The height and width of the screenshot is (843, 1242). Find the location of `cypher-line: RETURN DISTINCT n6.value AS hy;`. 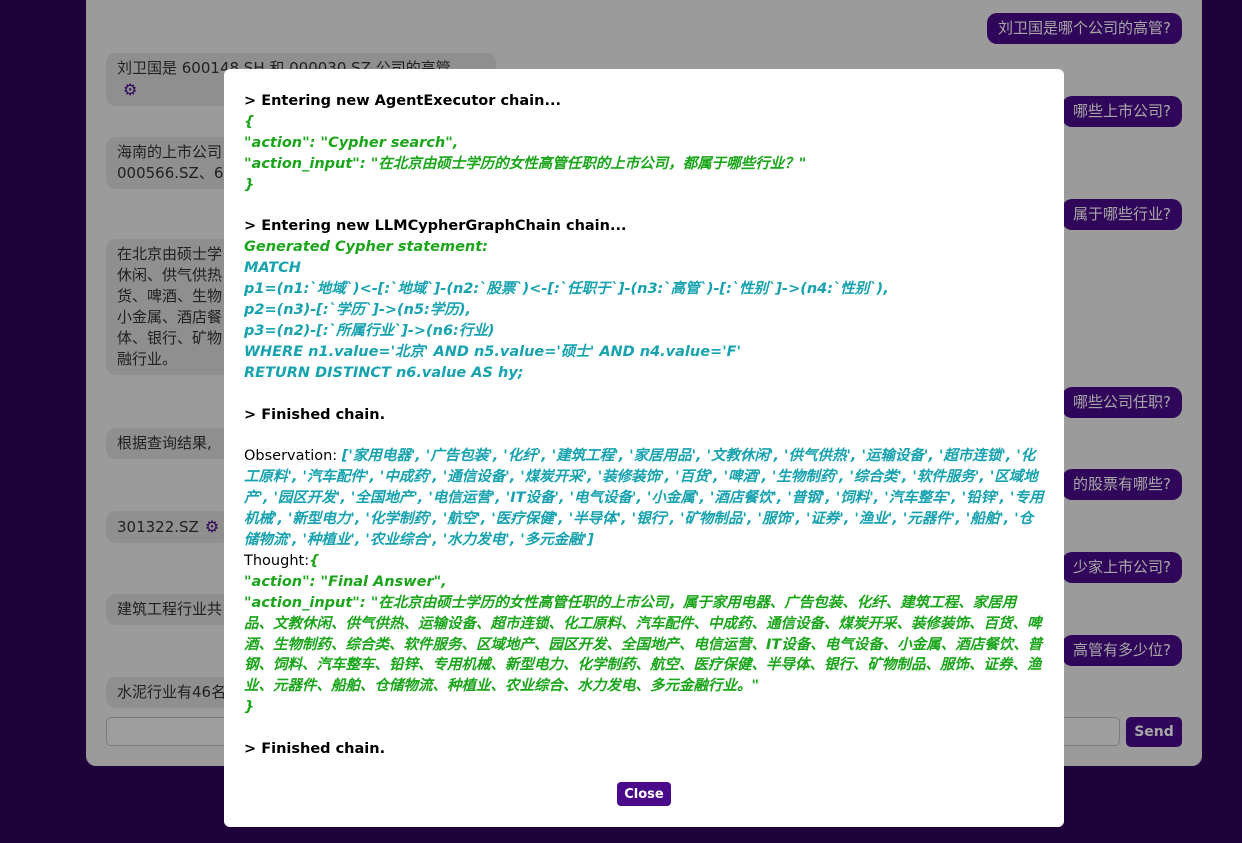

cypher-line: RETURN DISTINCT n6.value AS hy; is located at coordinates (384, 372).